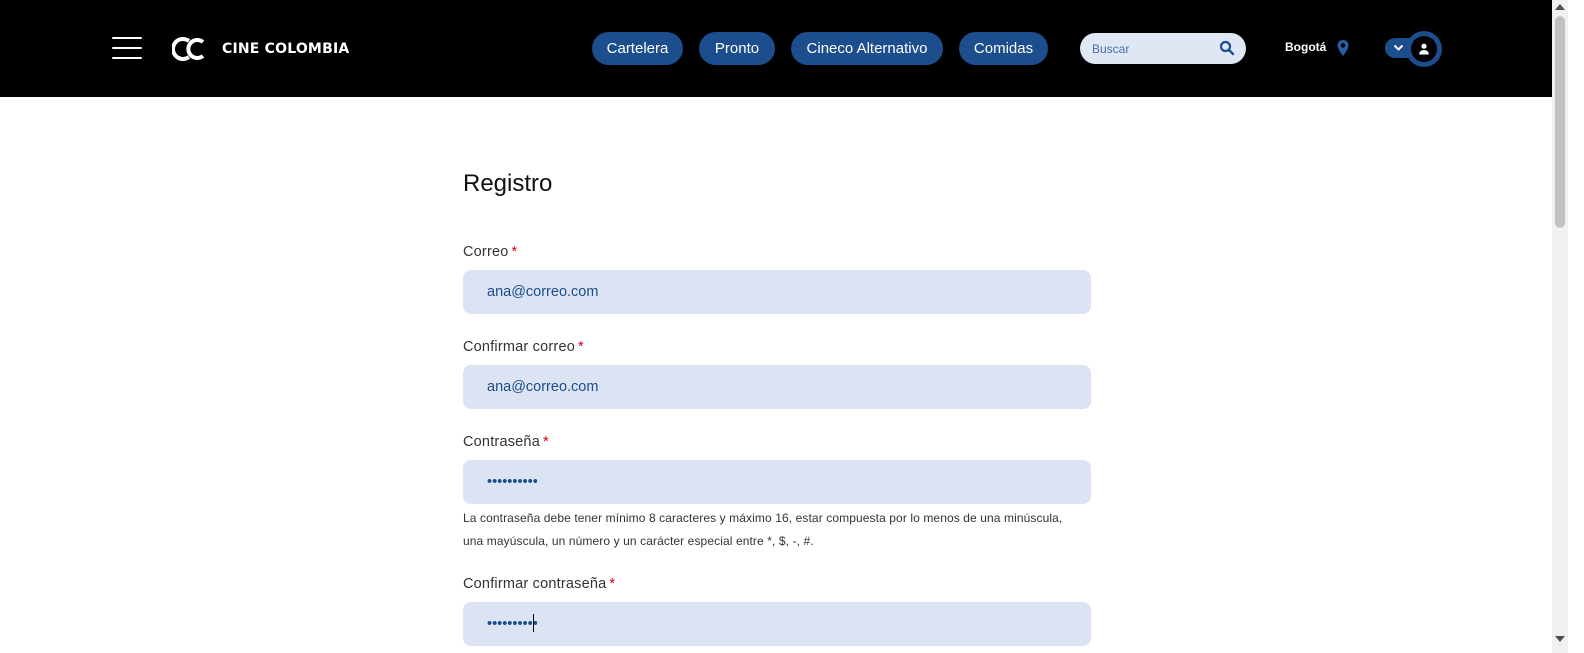  I want to click on password-label: Contraseña *, so click(506, 442).